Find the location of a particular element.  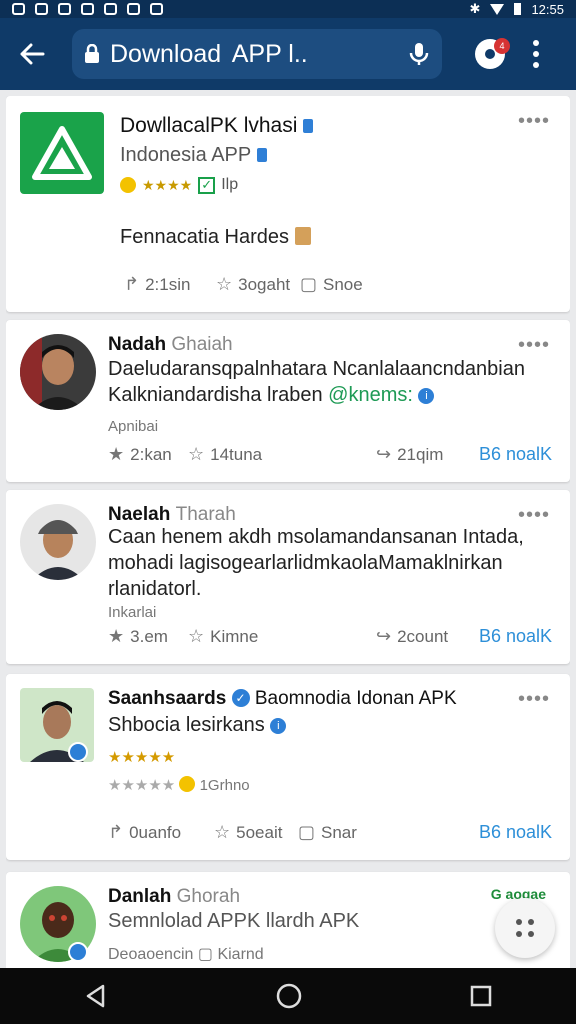

share-button: ↱ 0uanfo is located at coordinates (144, 832).